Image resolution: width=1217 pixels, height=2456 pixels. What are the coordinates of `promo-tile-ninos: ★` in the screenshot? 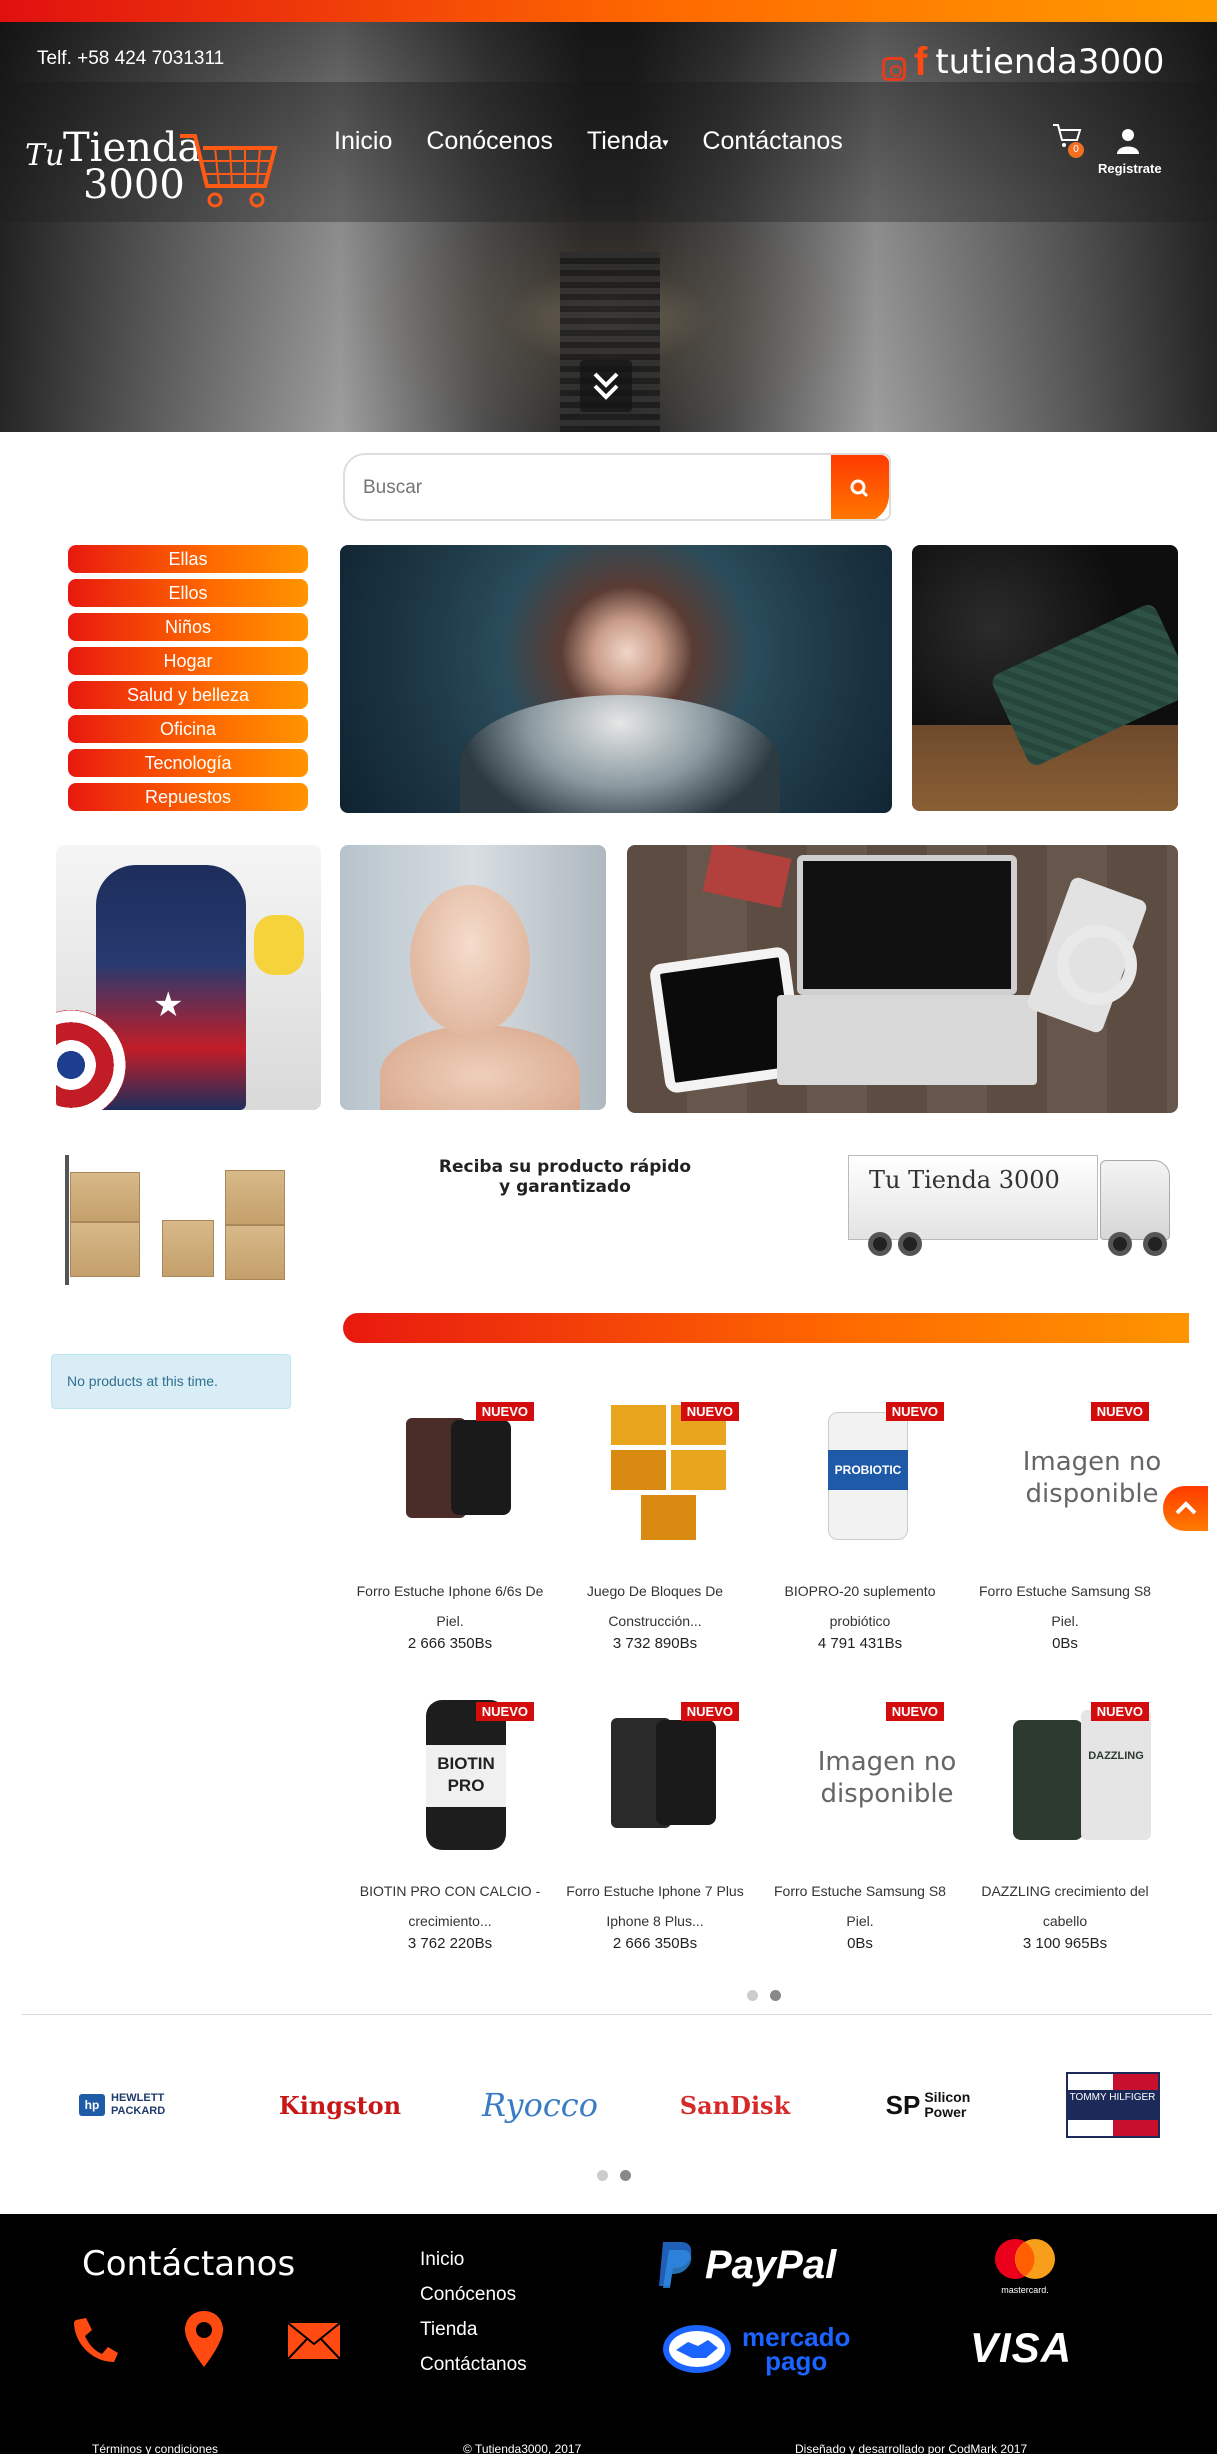 It's located at (188, 977).